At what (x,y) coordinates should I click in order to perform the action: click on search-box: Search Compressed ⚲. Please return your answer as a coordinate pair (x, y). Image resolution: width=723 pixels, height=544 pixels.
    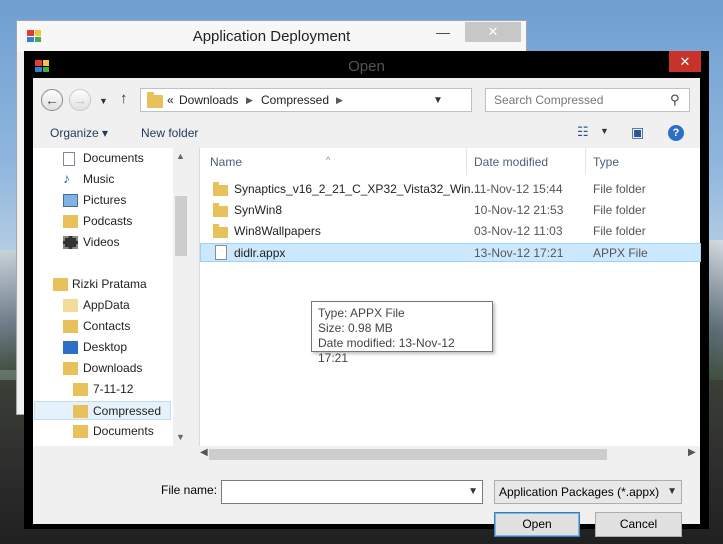
    Looking at the image, I should click on (587, 100).